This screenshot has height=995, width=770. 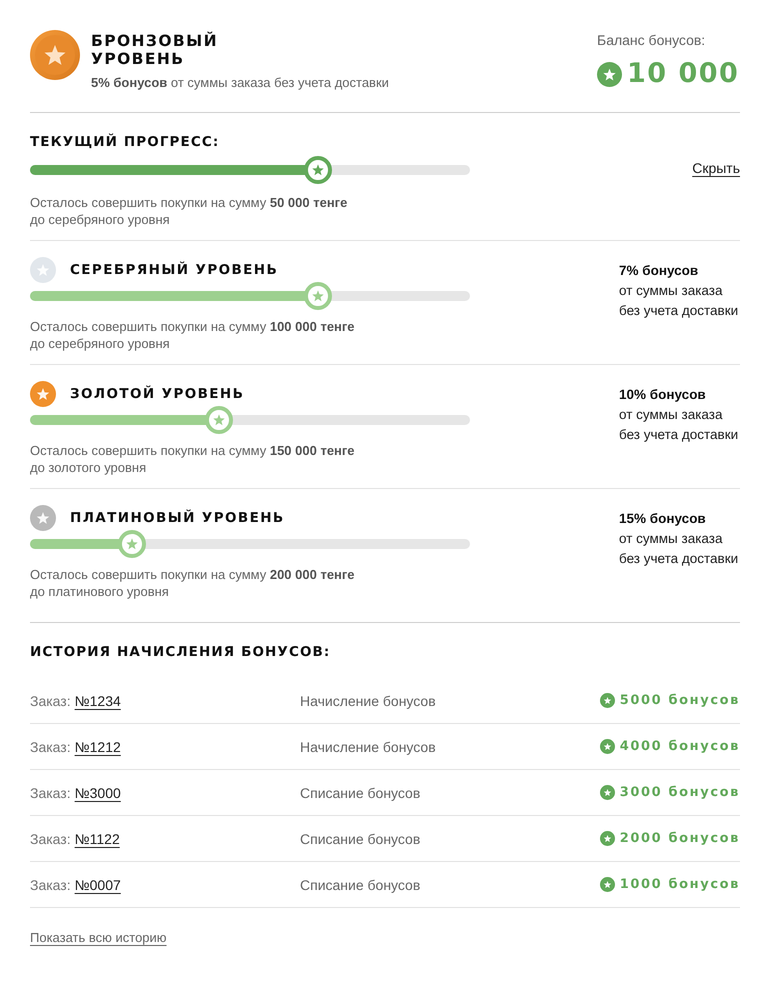 What do you see at coordinates (679, 415) in the screenshot?
I see `level-bonus-text: 10% бонусов от суммы заказа без учета доставки` at bounding box center [679, 415].